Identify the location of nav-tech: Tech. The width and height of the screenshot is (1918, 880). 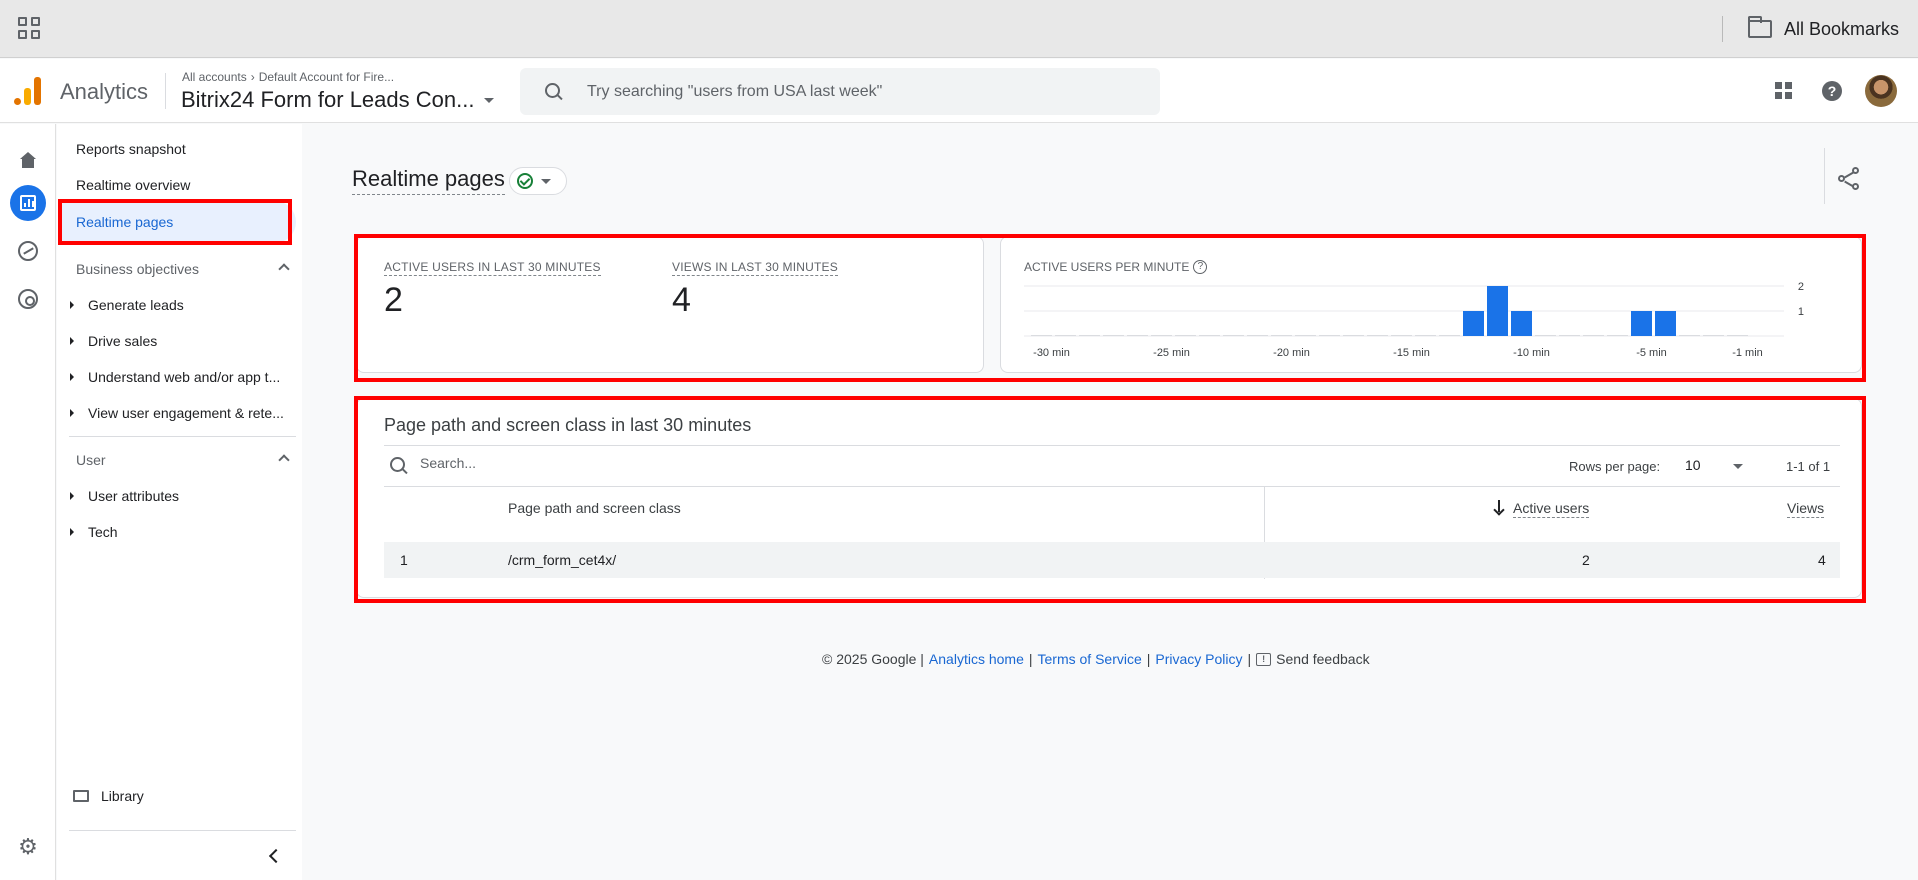
(185, 532).